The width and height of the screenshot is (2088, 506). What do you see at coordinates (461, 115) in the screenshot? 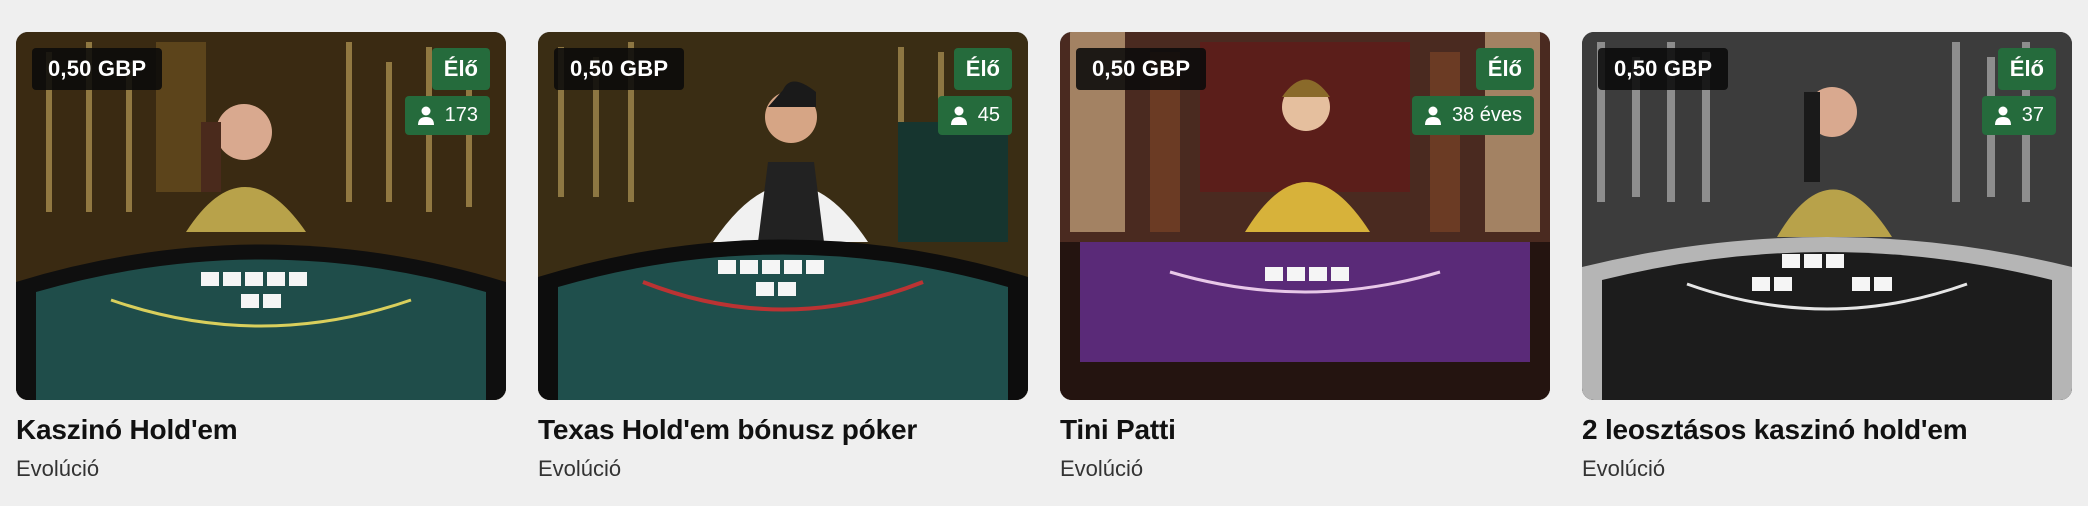
I see `player-count: 173` at bounding box center [461, 115].